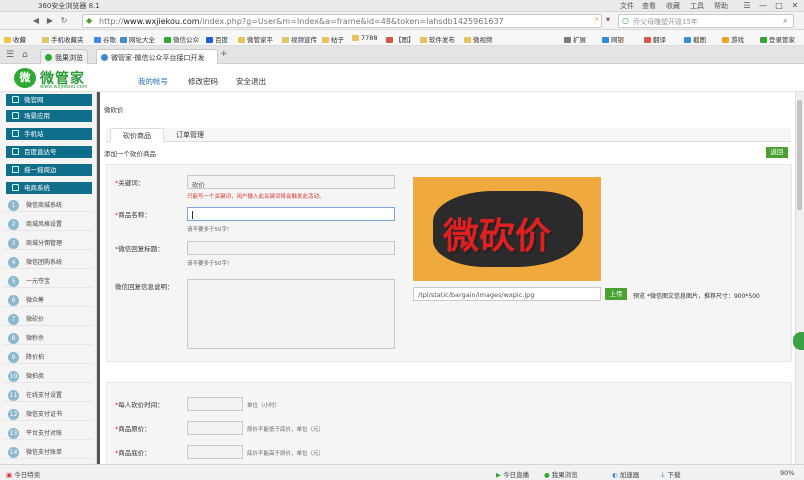 This screenshot has height=480, width=804. Describe the element at coordinates (63, 39) in the screenshot. I see `bookmark-mobile: 手机收藏夹` at that location.